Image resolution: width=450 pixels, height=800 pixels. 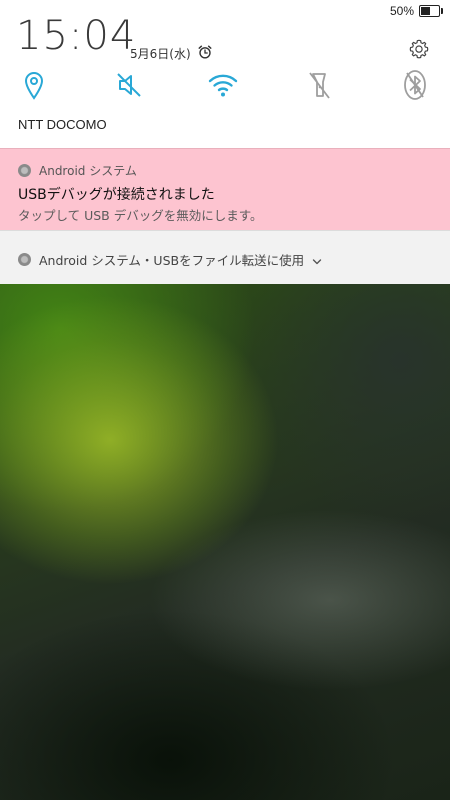 I want to click on wifi-icon, so click(x=223, y=87).